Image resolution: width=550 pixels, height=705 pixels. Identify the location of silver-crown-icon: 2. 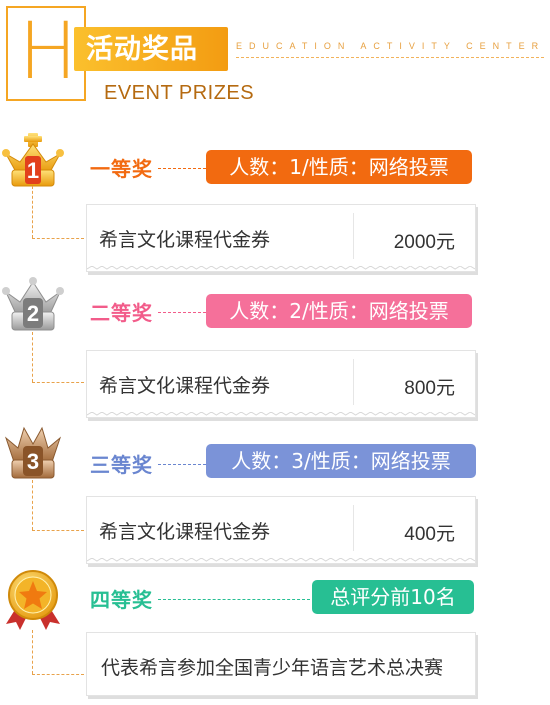
(33, 304).